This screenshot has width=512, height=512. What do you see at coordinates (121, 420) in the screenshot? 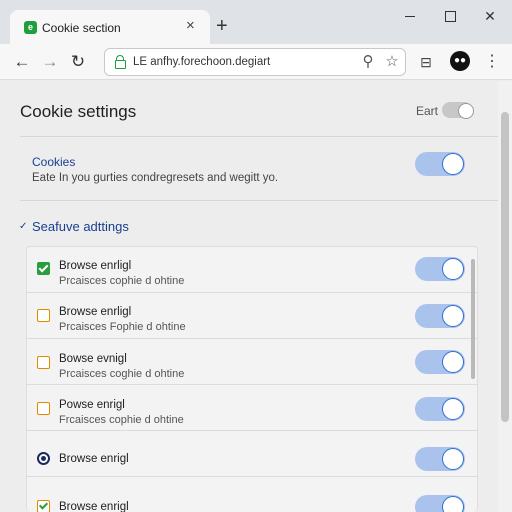
I see `item-subtitle: Frcaisces cophie d ohtine` at bounding box center [121, 420].